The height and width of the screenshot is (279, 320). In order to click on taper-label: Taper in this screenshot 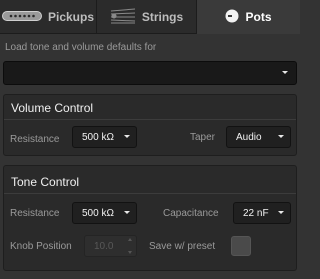, I will do `click(203, 137)`.